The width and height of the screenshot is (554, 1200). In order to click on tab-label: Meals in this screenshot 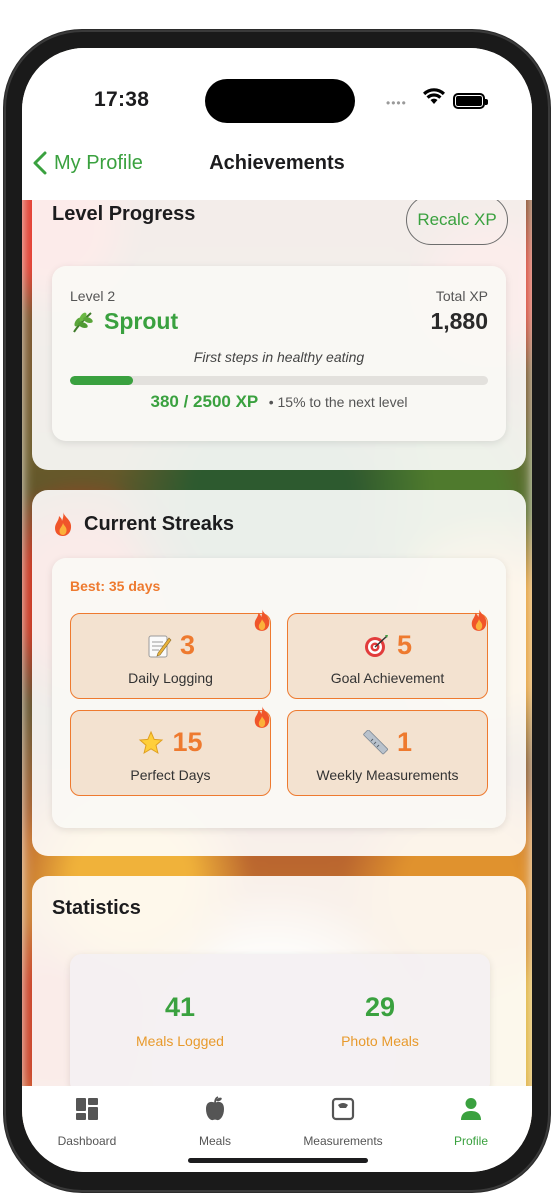, I will do `click(214, 1141)`.